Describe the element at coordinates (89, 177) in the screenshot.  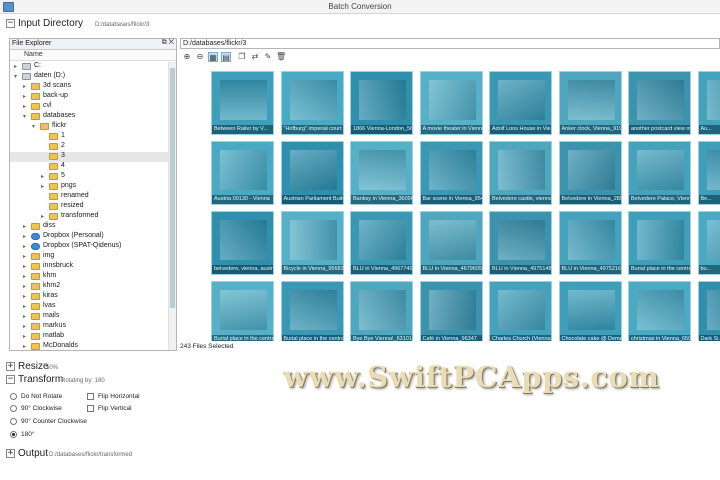
I see `tree-item: ▸ 5` at that location.